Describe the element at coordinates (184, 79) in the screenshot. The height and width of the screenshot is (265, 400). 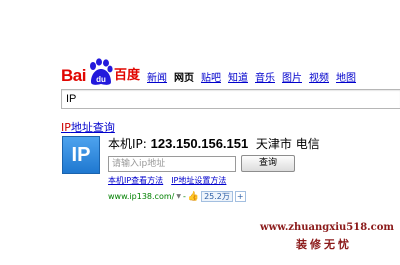
I see `nav-web: 网页` at that location.